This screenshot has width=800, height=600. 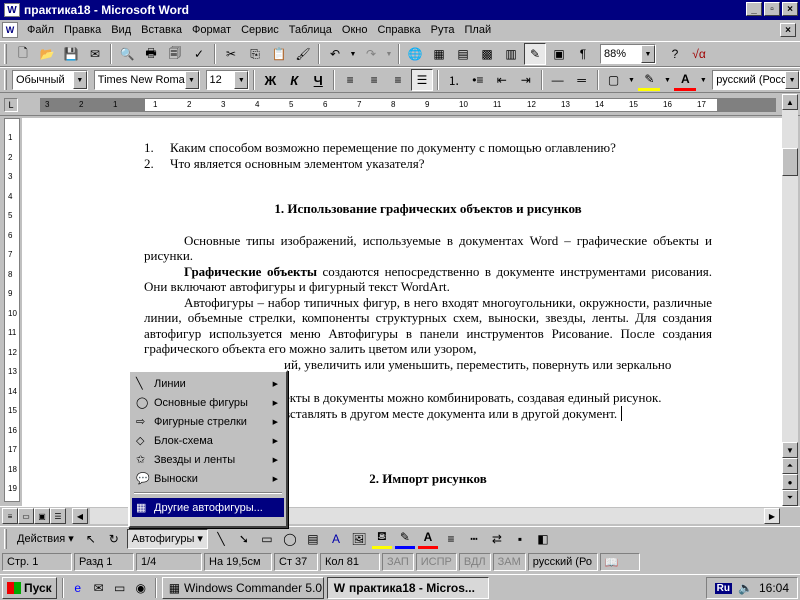 What do you see at coordinates (451, 539) in the screenshot?
I see `line-style-icon: ≡` at bounding box center [451, 539].